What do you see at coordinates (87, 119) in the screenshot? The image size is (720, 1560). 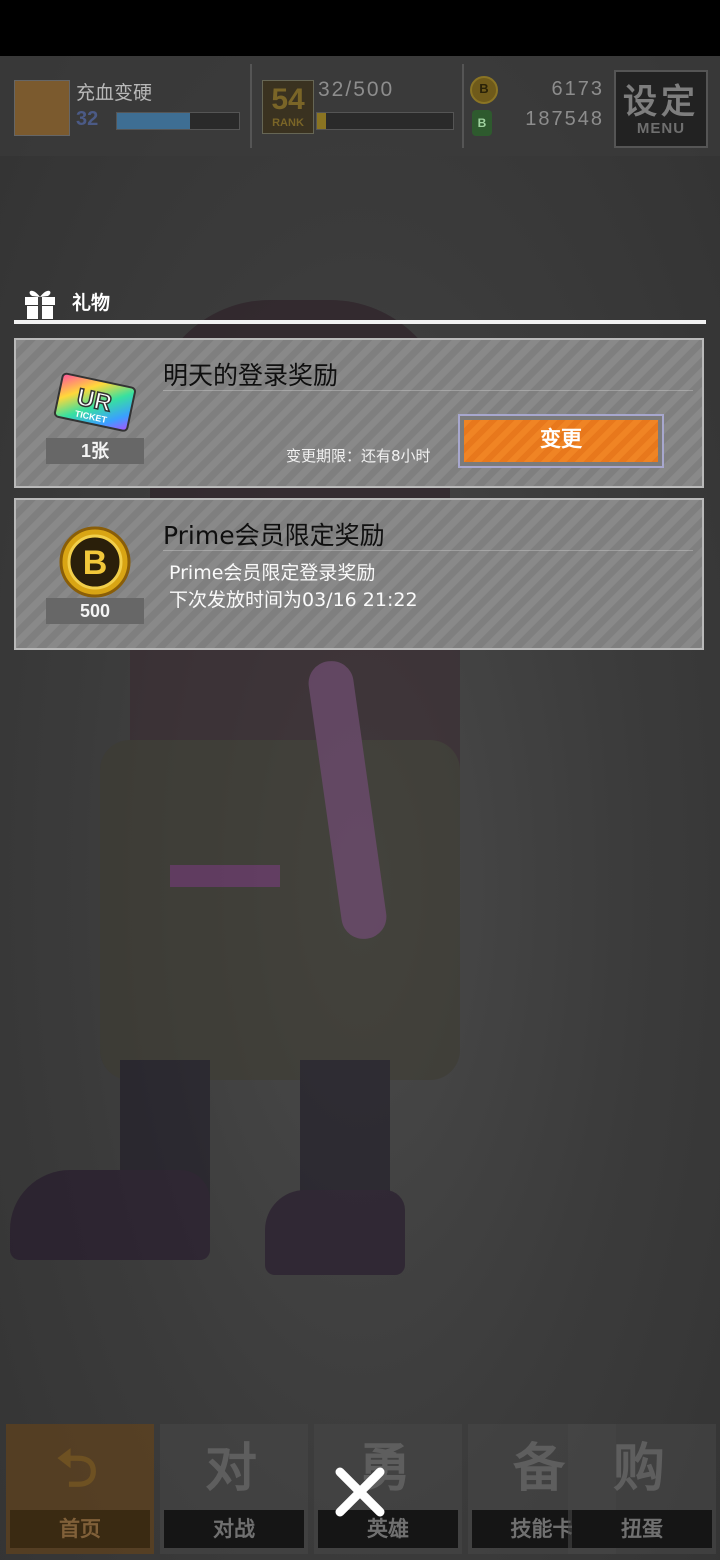 I see `player-level: 32` at bounding box center [87, 119].